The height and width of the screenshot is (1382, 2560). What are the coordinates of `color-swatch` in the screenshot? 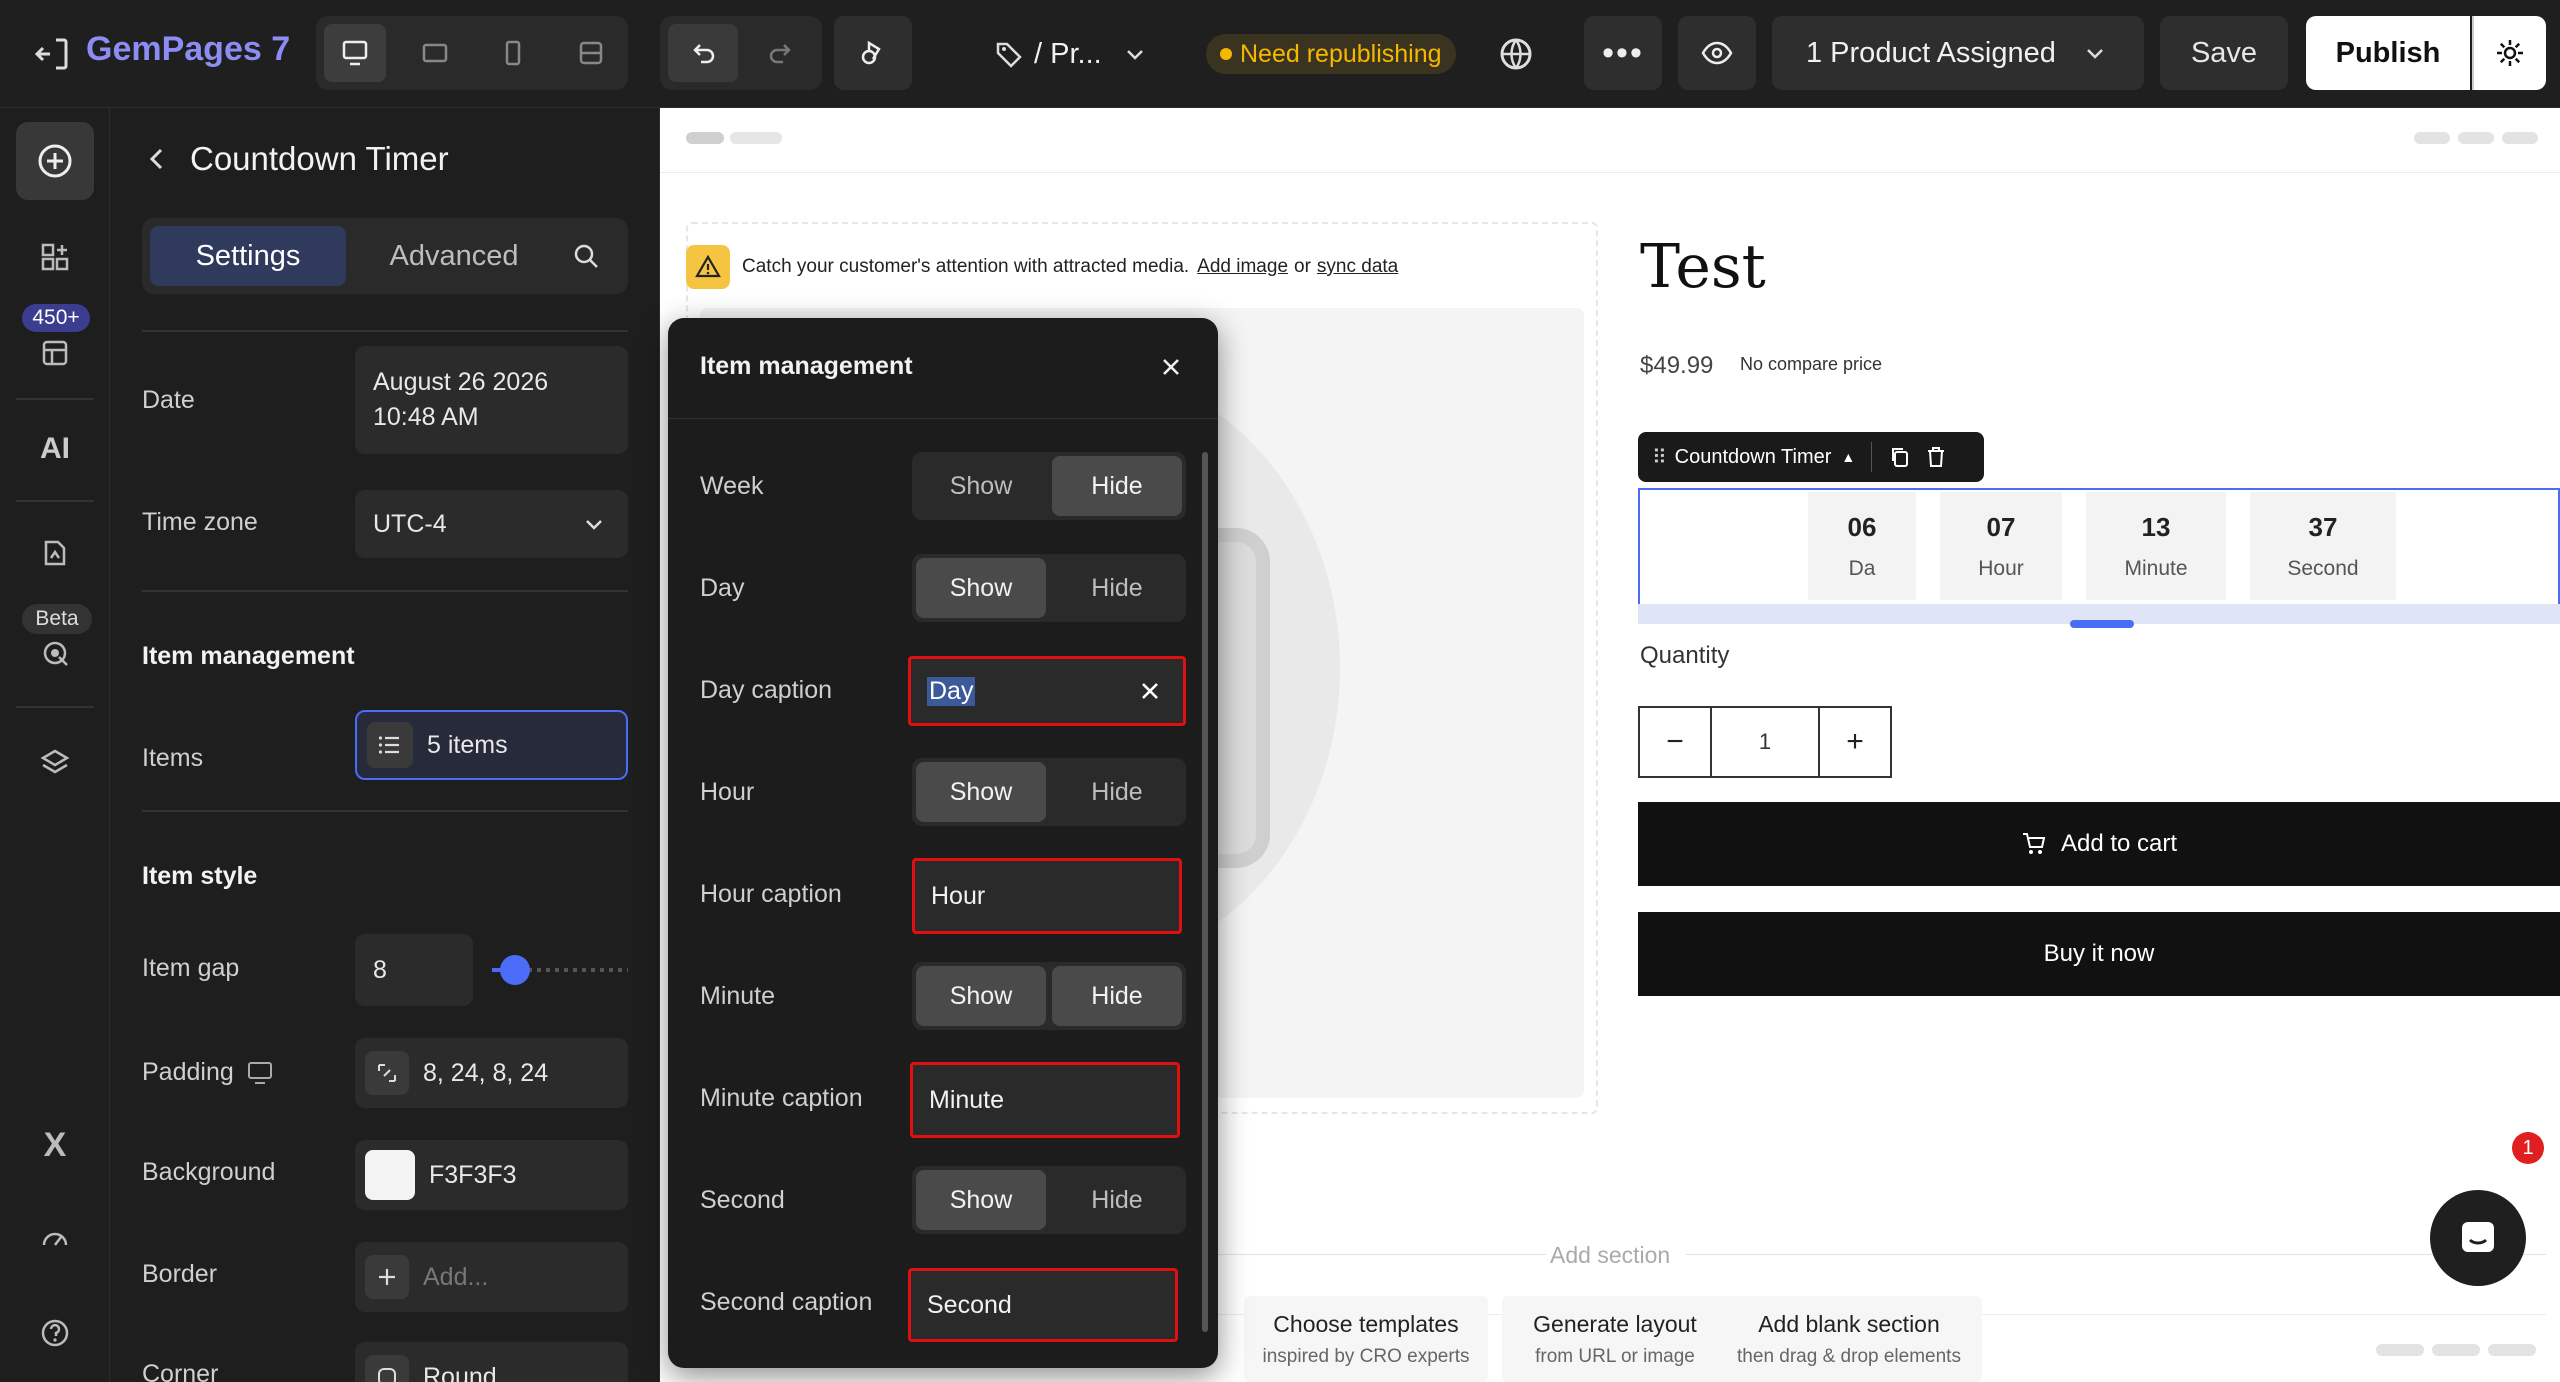 It's located at (390, 1175).